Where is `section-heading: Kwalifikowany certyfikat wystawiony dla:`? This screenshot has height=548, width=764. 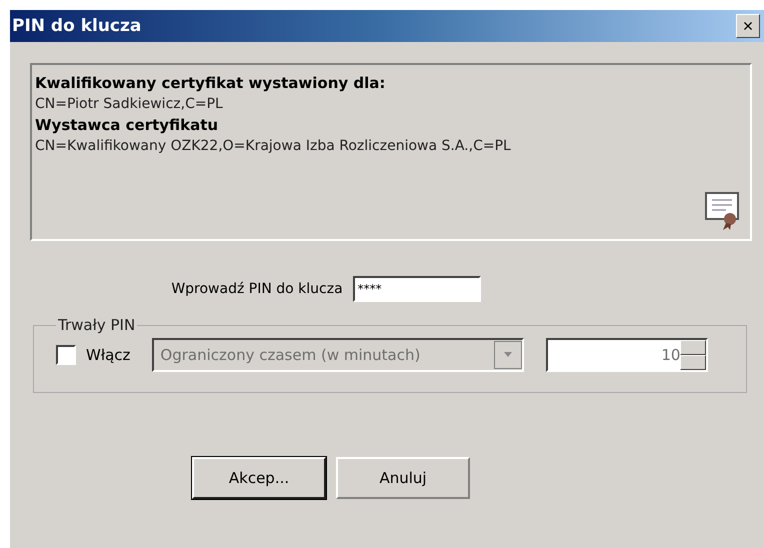
section-heading: Kwalifikowany certyfikat wystawiony dla: is located at coordinates (210, 83).